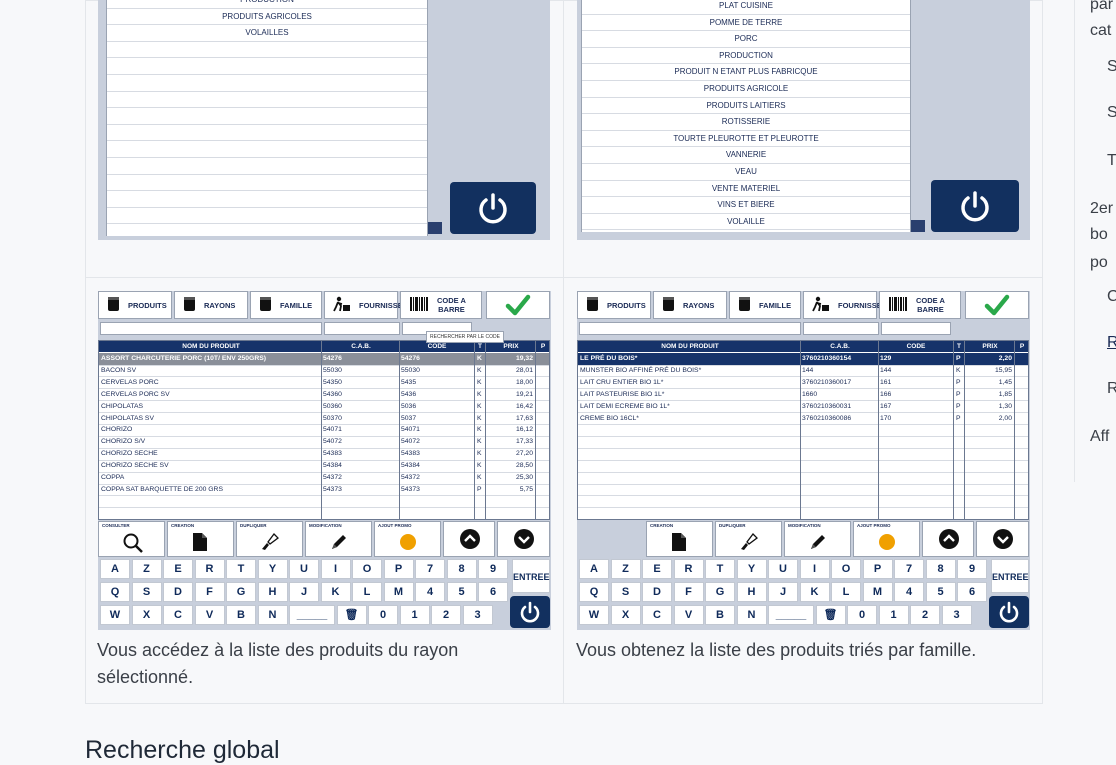  What do you see at coordinates (286, 305) in the screenshot?
I see `famille-tab: FAMILLE` at bounding box center [286, 305].